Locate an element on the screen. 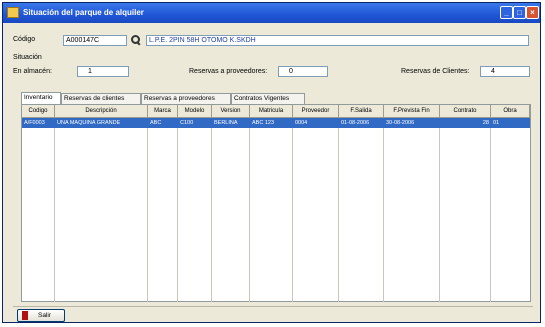 The width and height of the screenshot is (545, 327). title-bar: Situación del parque de alquiler _ □ × is located at coordinates (271, 13).